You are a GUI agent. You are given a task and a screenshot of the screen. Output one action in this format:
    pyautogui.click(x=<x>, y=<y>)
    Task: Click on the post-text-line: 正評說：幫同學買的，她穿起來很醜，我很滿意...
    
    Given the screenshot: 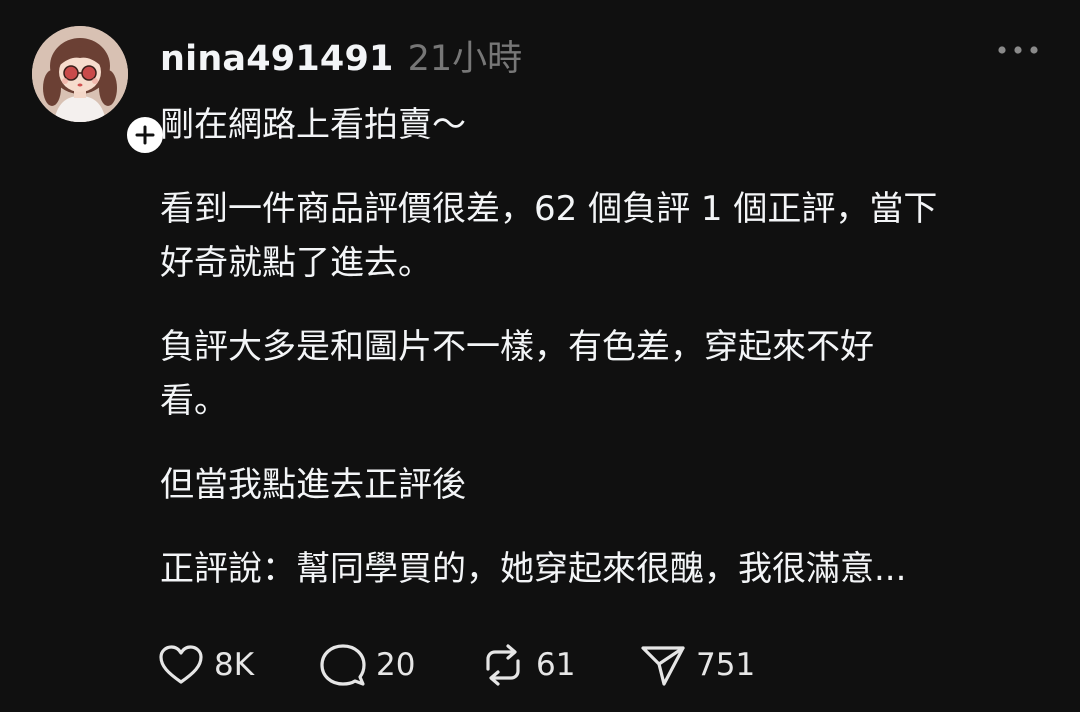 What is the action you would take?
    pyautogui.click(x=533, y=569)
    